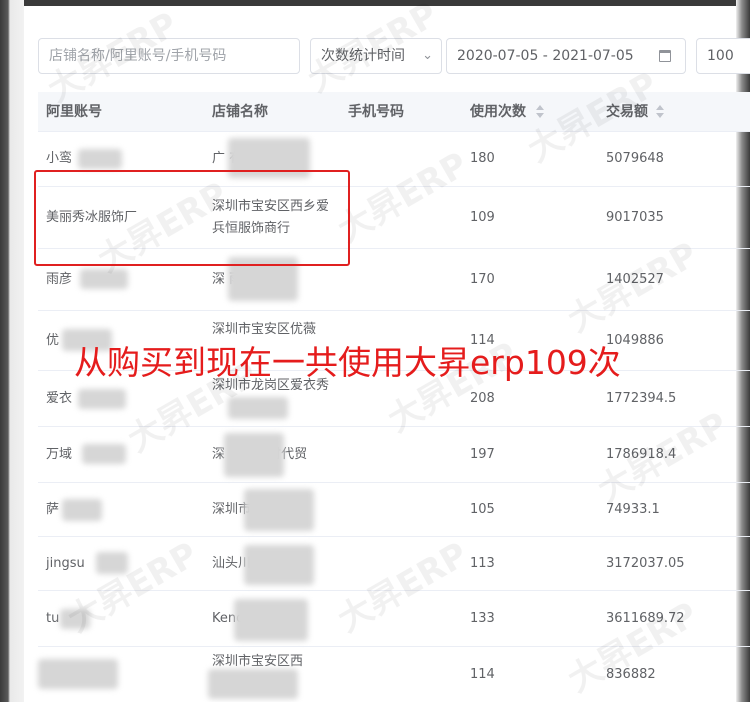  What do you see at coordinates (635, 279) in the screenshot?
I see `cell-amount: 1402527` at bounding box center [635, 279].